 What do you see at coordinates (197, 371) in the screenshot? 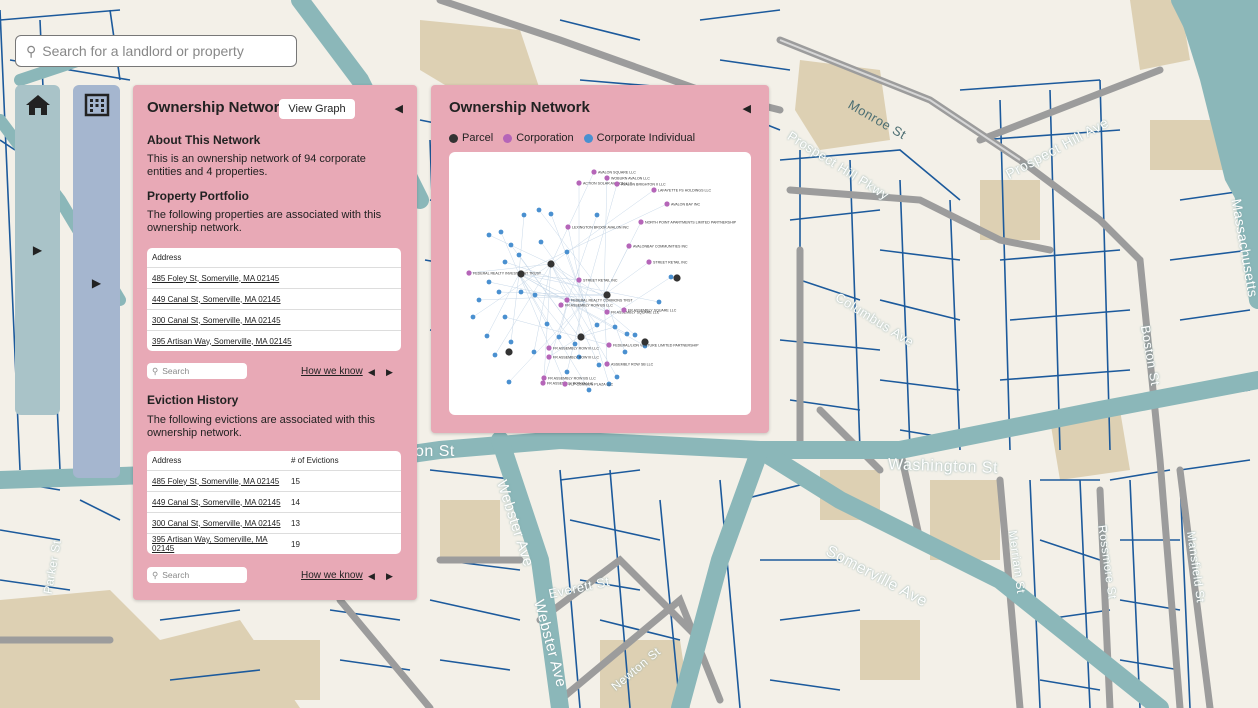
I see `portfolio-search-input: ⚲ Search` at bounding box center [197, 371].